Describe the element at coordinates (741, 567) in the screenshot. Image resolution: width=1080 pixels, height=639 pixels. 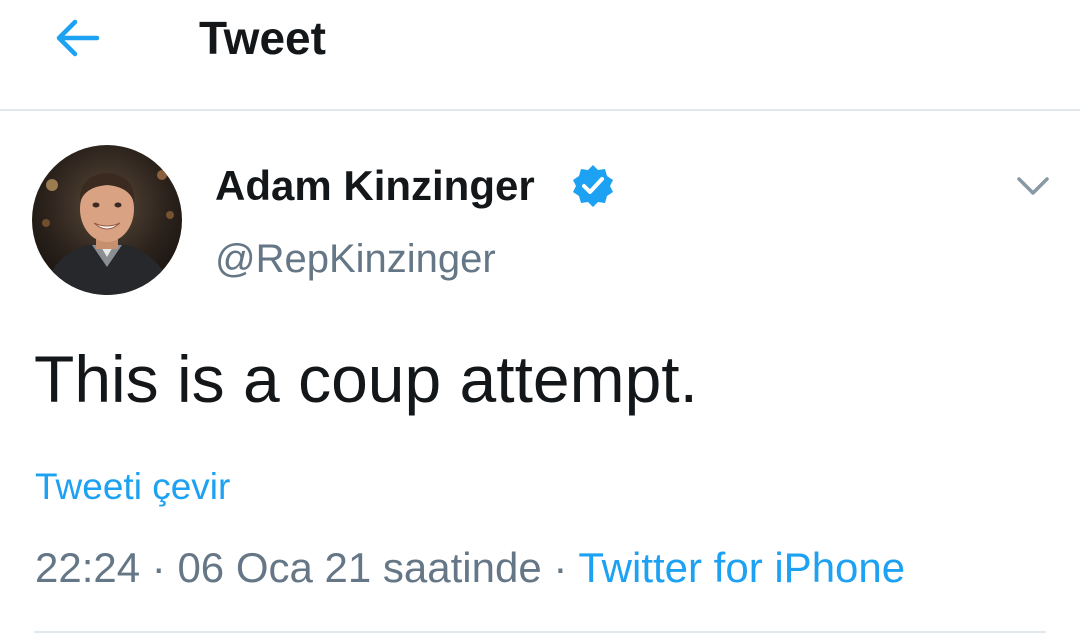
I see `tweet-source-link: Twitter for iPhone` at that location.